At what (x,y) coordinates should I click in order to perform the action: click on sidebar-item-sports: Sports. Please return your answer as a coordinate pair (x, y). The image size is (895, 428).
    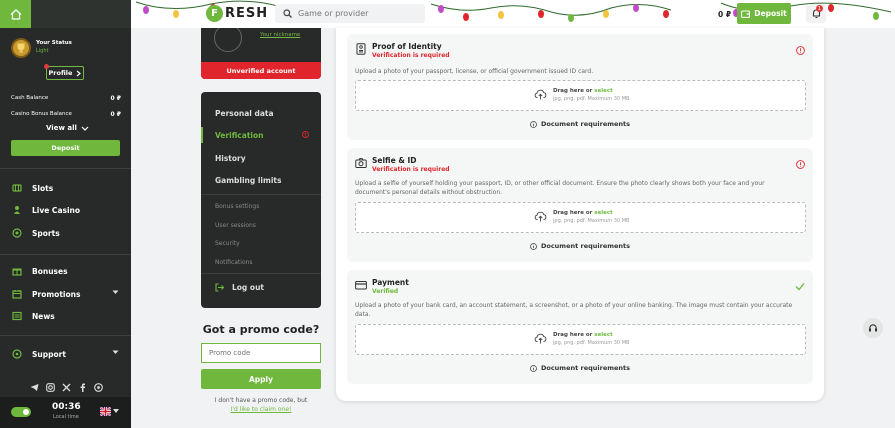
    Looking at the image, I should click on (67, 233).